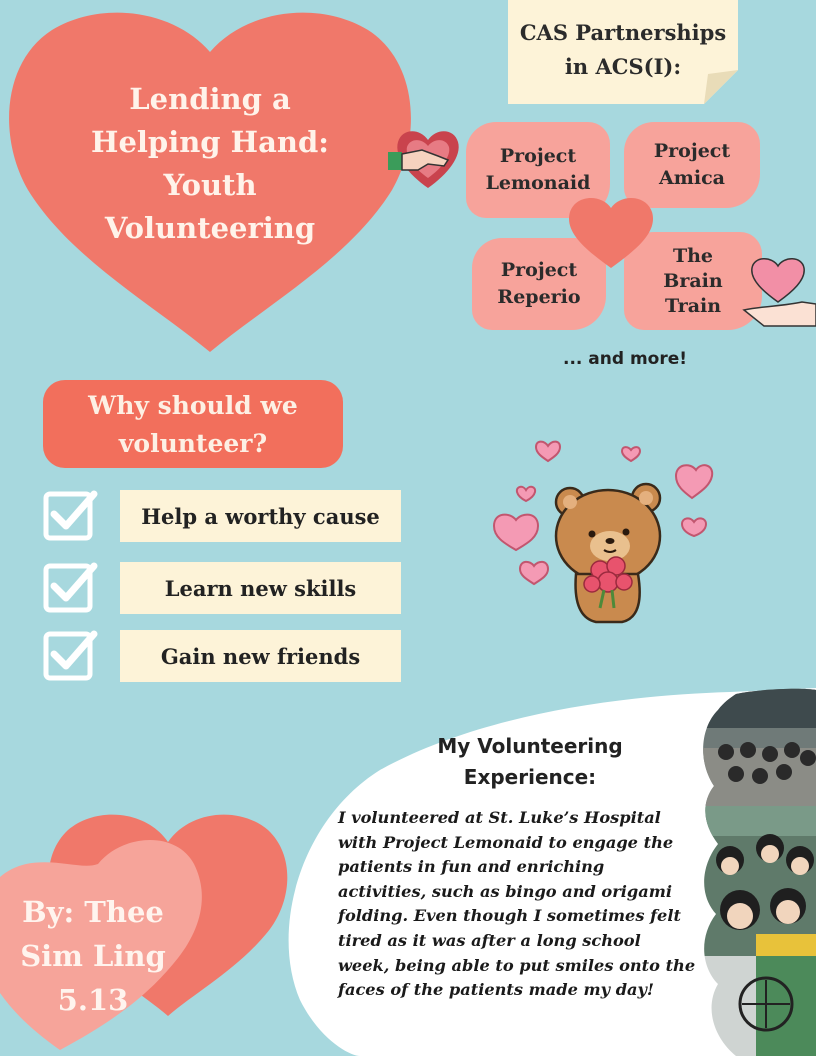  I want to click on experience-text-line: folding. Even though I sometimes felt, so click(509, 916).